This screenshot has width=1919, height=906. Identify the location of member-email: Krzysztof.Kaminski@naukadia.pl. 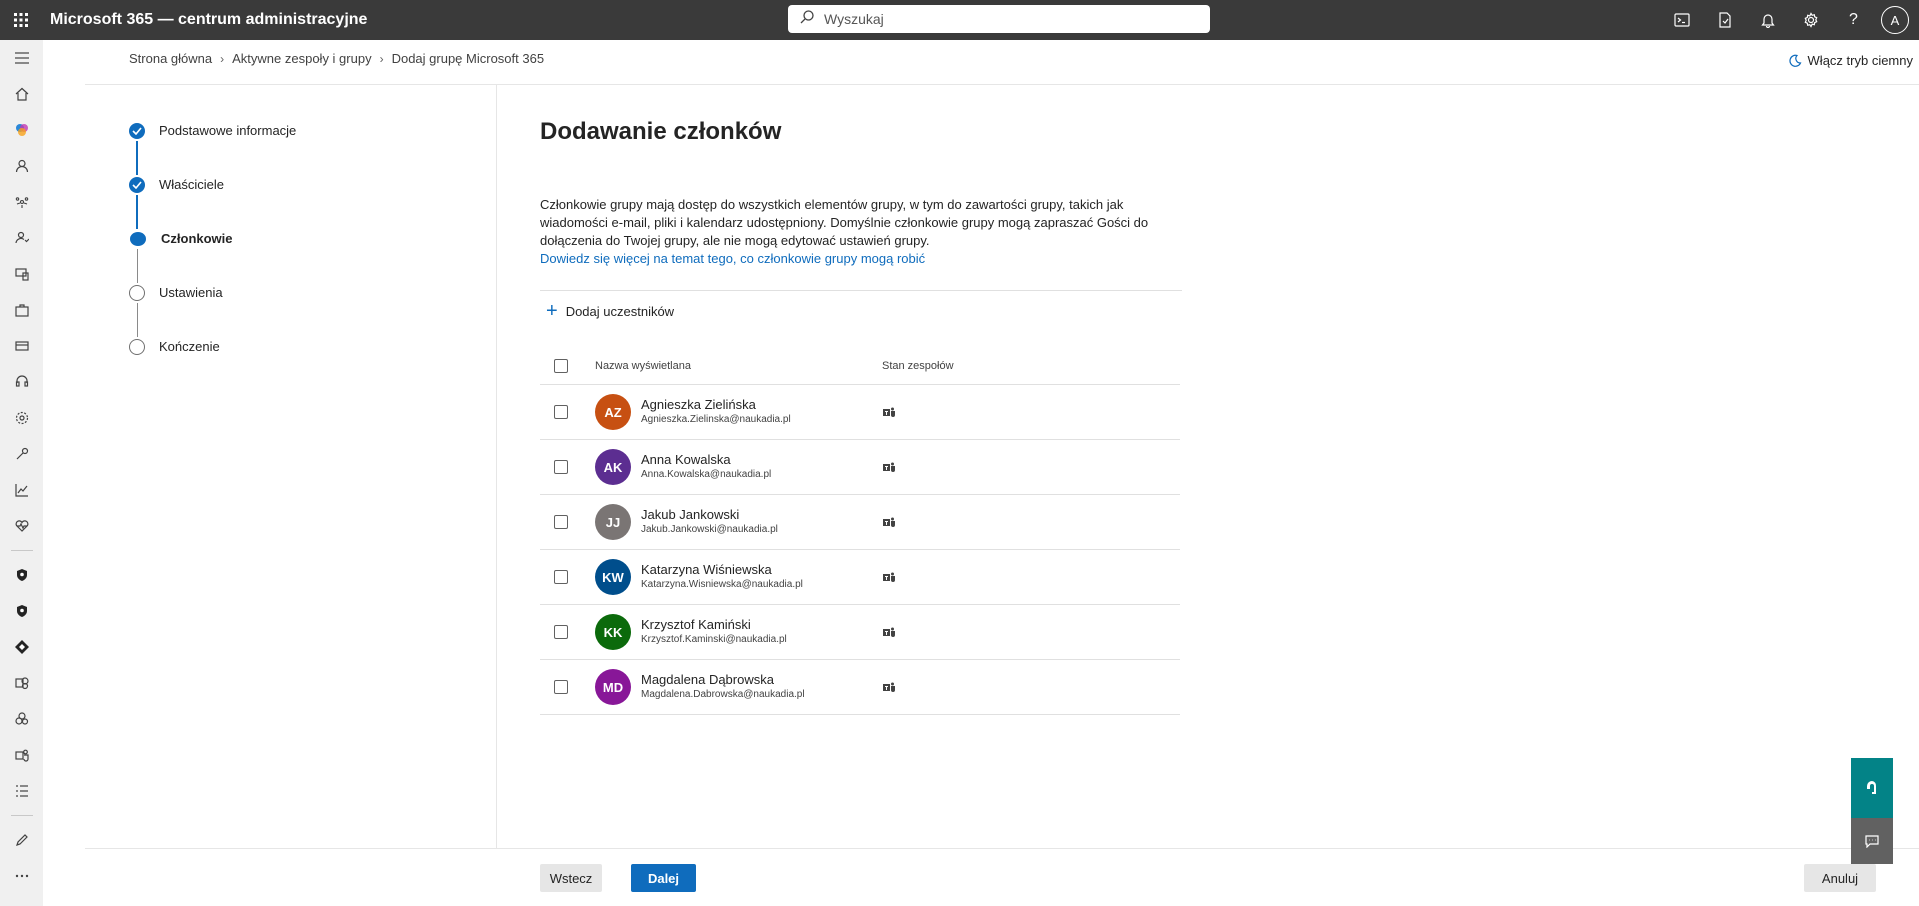
(714, 639).